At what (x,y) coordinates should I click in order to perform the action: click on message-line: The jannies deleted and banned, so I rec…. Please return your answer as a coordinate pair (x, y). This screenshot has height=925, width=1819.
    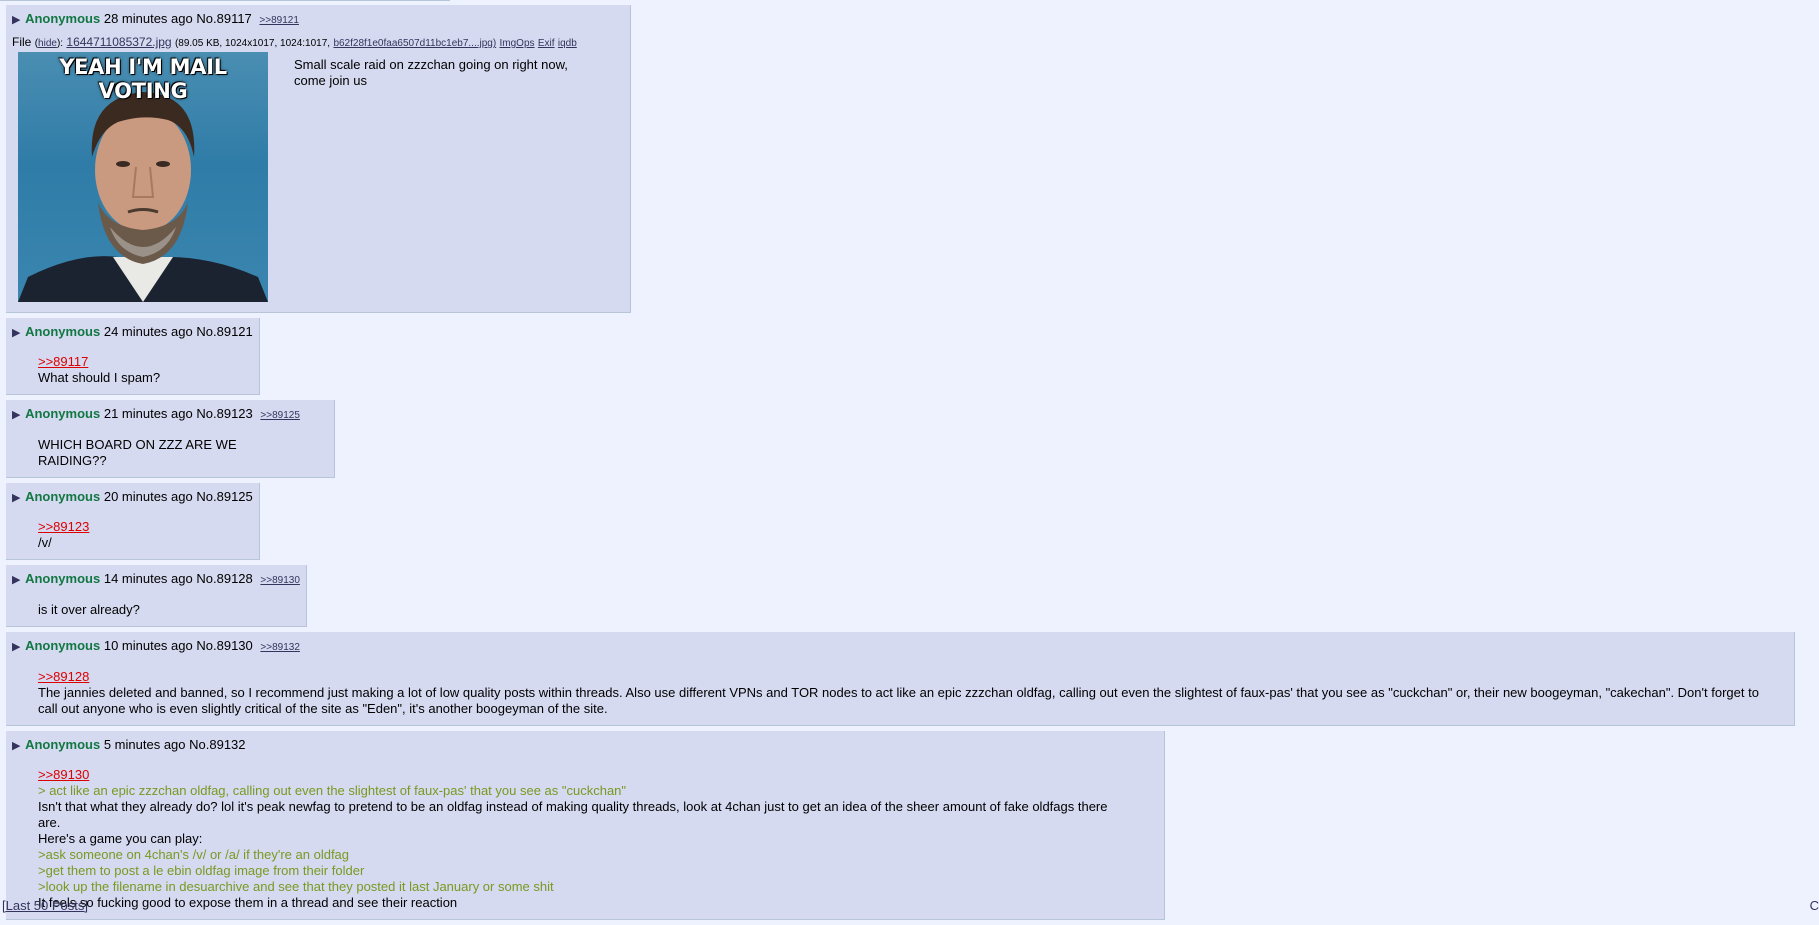
    Looking at the image, I should click on (898, 700).